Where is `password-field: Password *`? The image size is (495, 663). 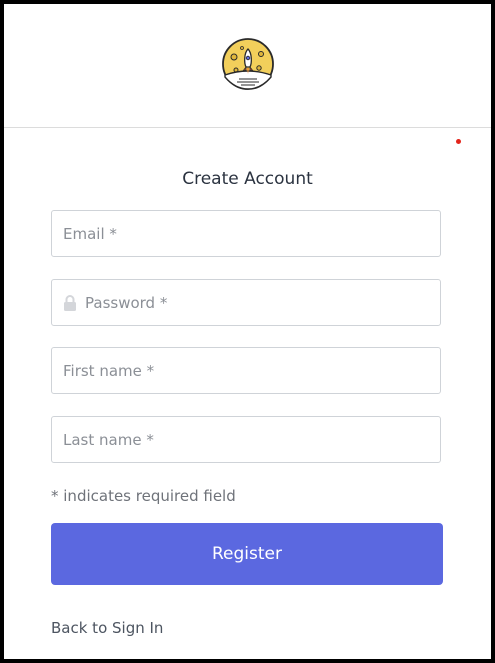 password-field: Password * is located at coordinates (246, 302).